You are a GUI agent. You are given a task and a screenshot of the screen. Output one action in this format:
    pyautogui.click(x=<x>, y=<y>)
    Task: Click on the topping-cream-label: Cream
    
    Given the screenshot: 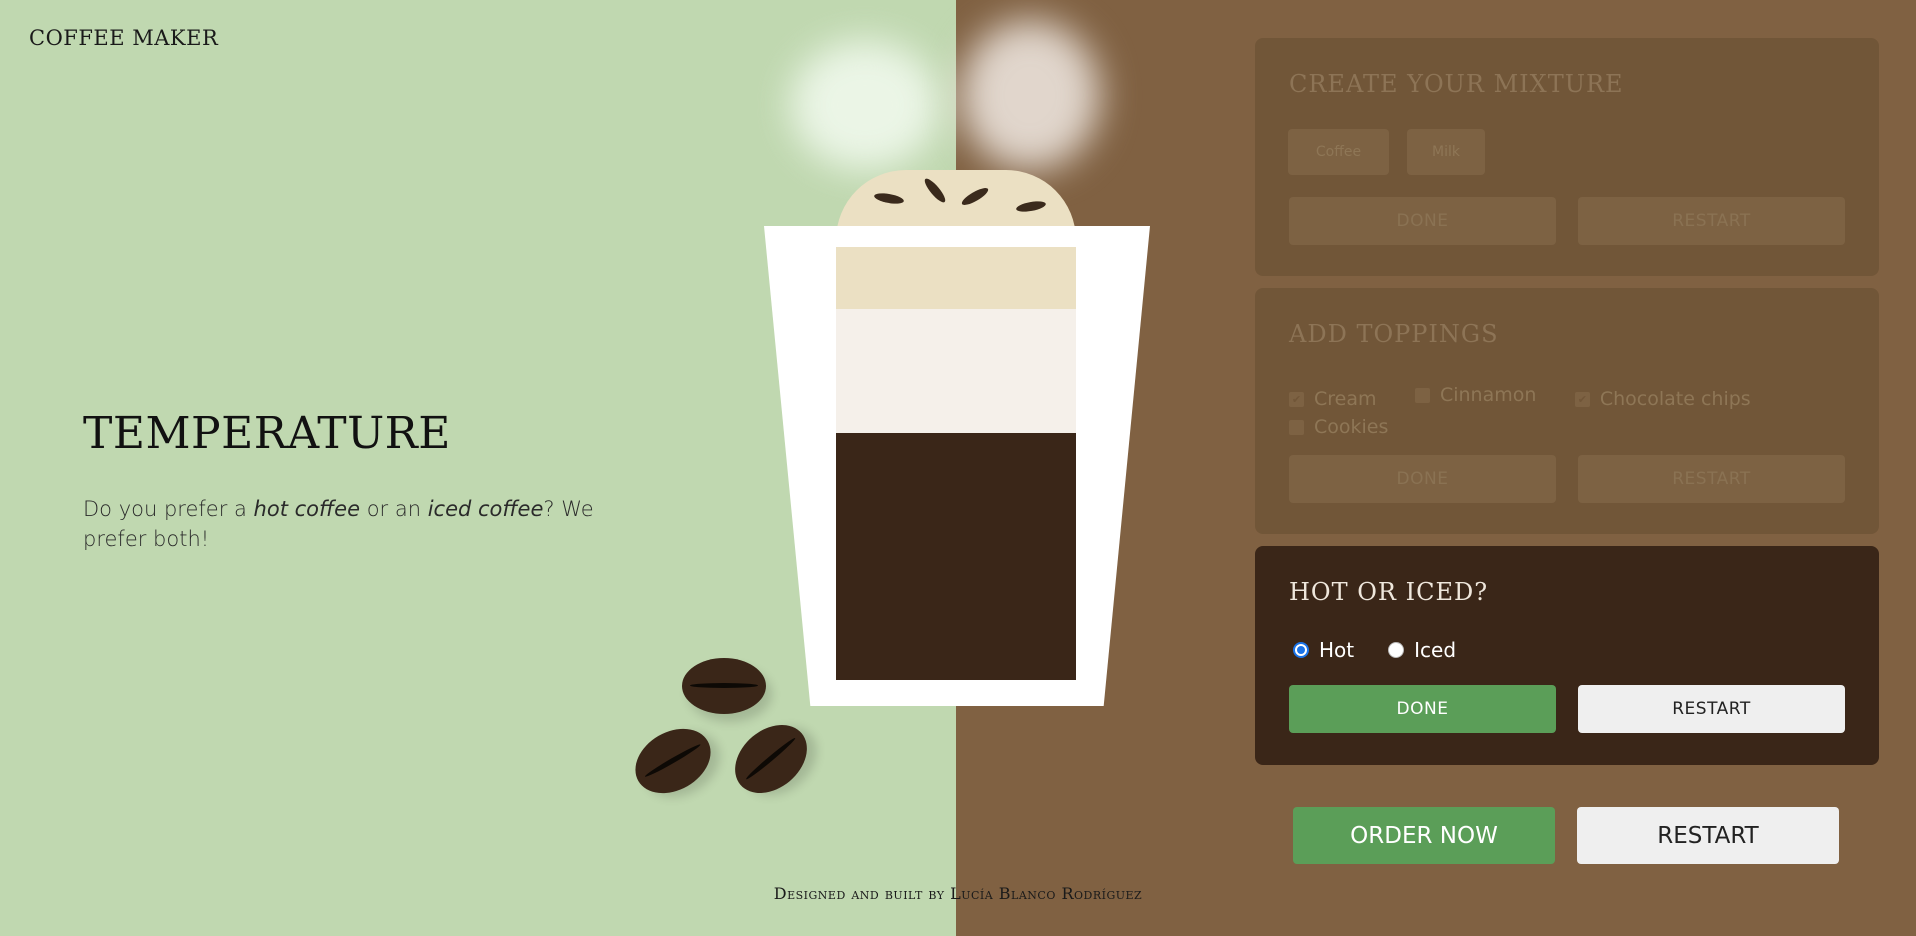 What is the action you would take?
    pyautogui.click(x=1345, y=399)
    